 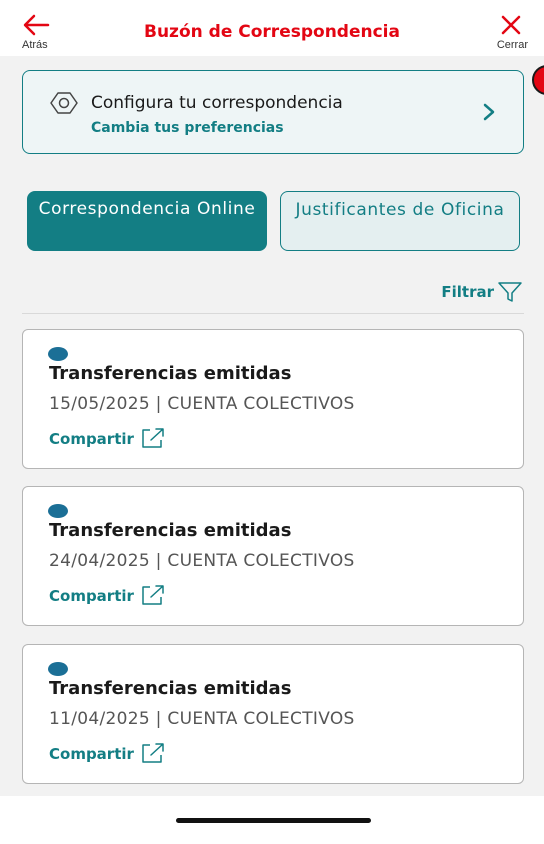 What do you see at coordinates (467, 292) in the screenshot?
I see `filter-label: Filtrar` at bounding box center [467, 292].